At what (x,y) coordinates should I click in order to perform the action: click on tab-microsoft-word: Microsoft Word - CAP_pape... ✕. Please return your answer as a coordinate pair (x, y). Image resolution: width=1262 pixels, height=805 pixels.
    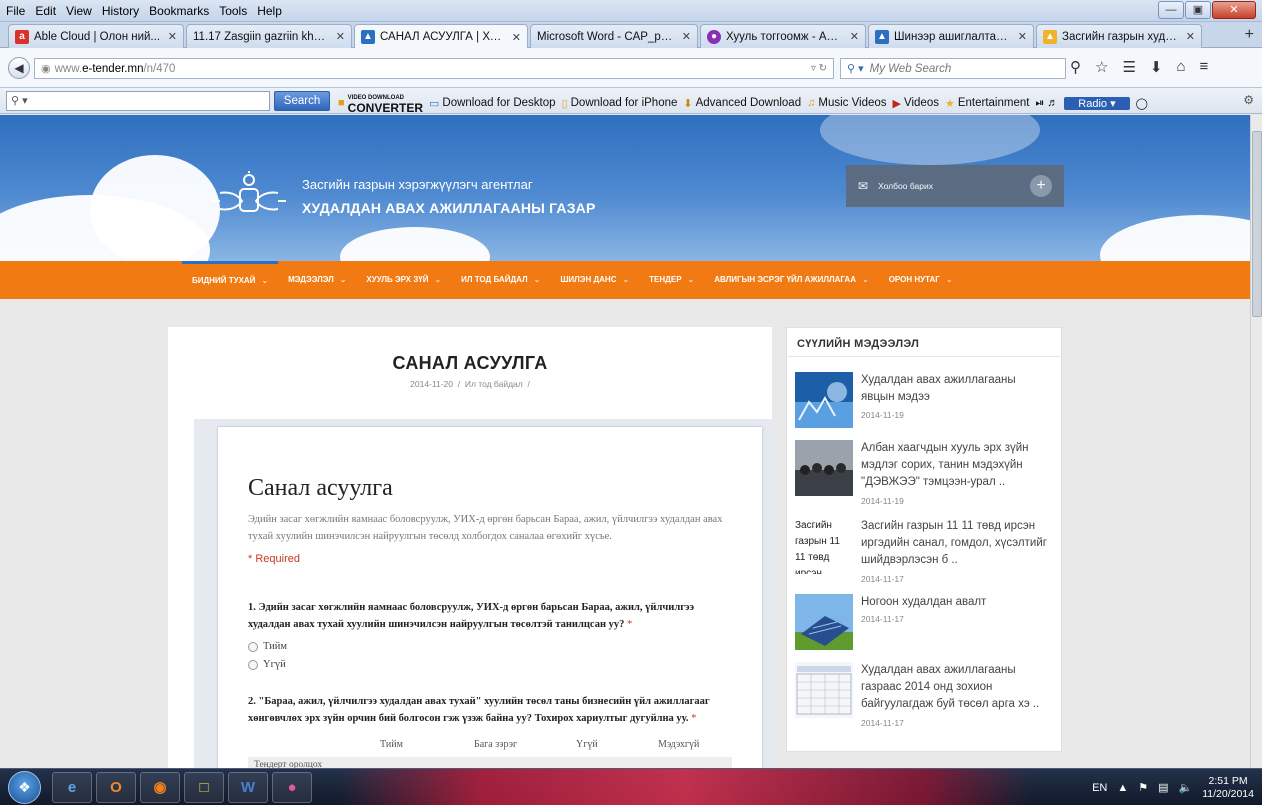
    Looking at the image, I should click on (614, 36).